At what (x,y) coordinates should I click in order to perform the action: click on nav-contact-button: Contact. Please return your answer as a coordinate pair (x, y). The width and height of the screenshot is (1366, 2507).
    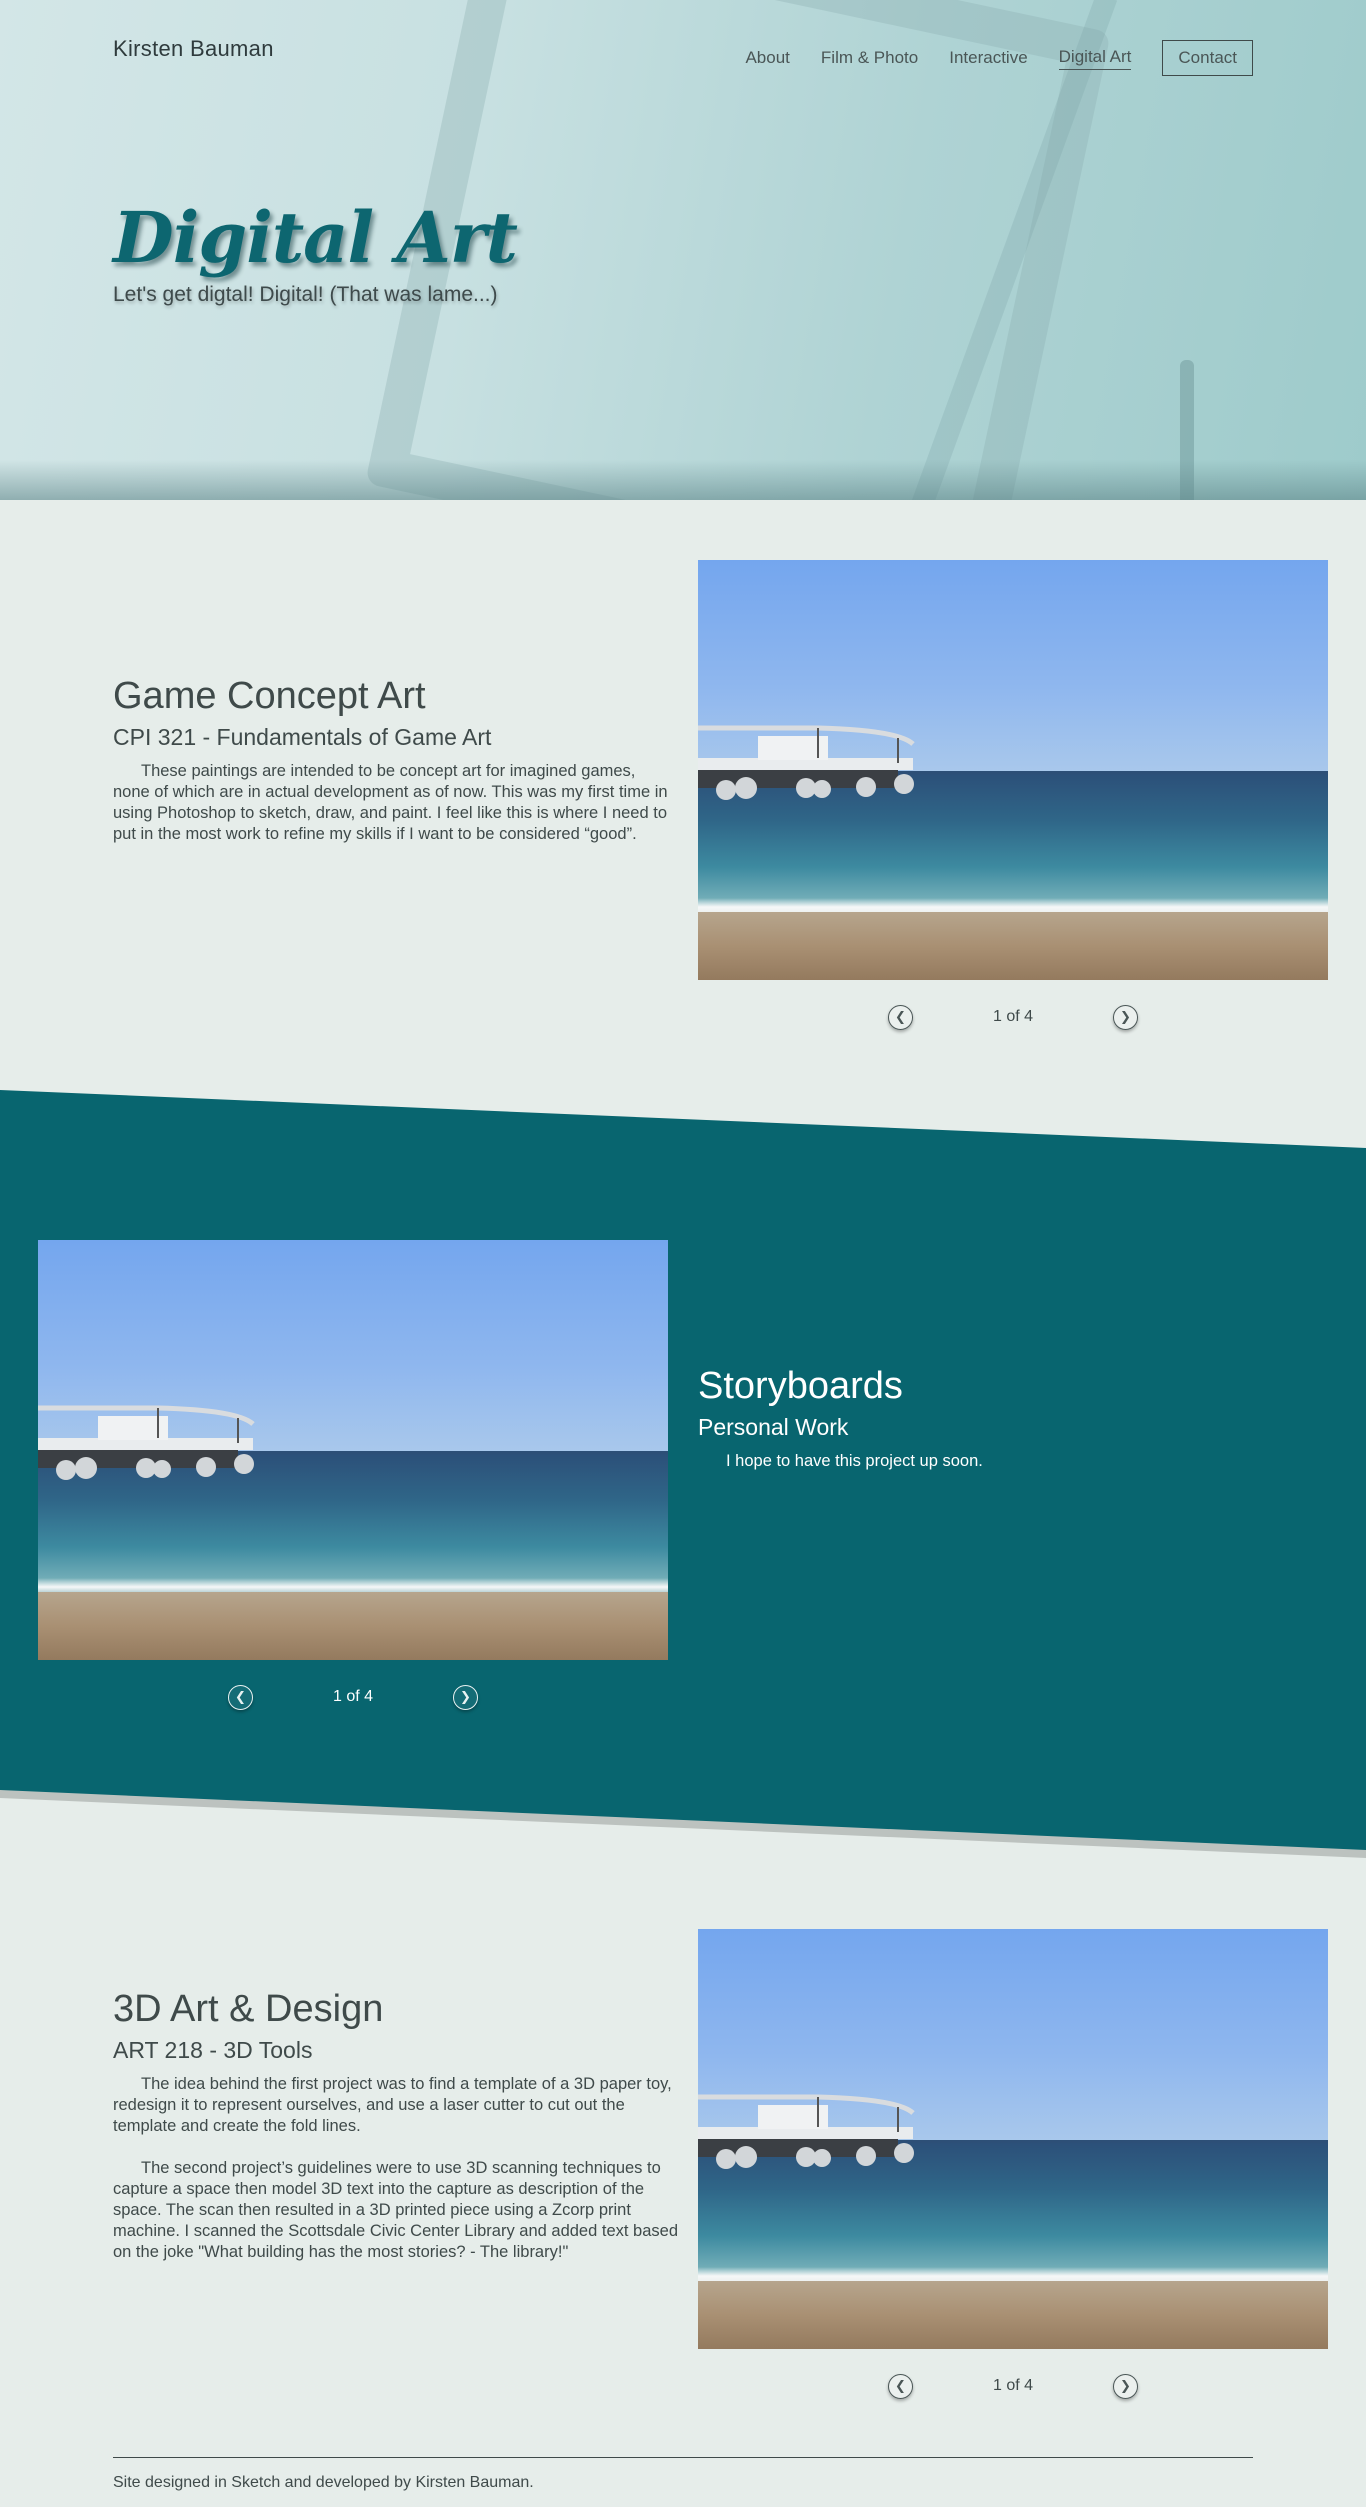
    Looking at the image, I should click on (1207, 58).